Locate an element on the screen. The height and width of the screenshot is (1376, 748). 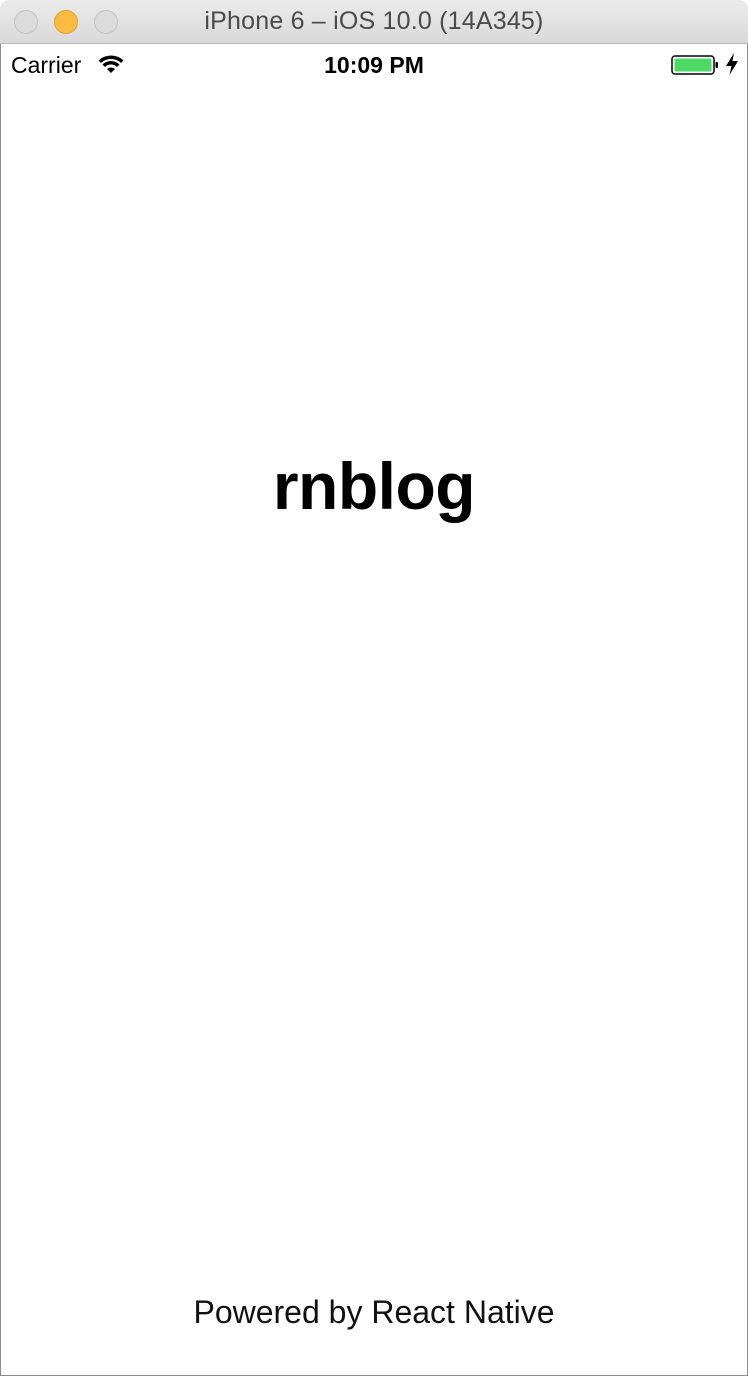
charging-bolt-icon is located at coordinates (732, 64).